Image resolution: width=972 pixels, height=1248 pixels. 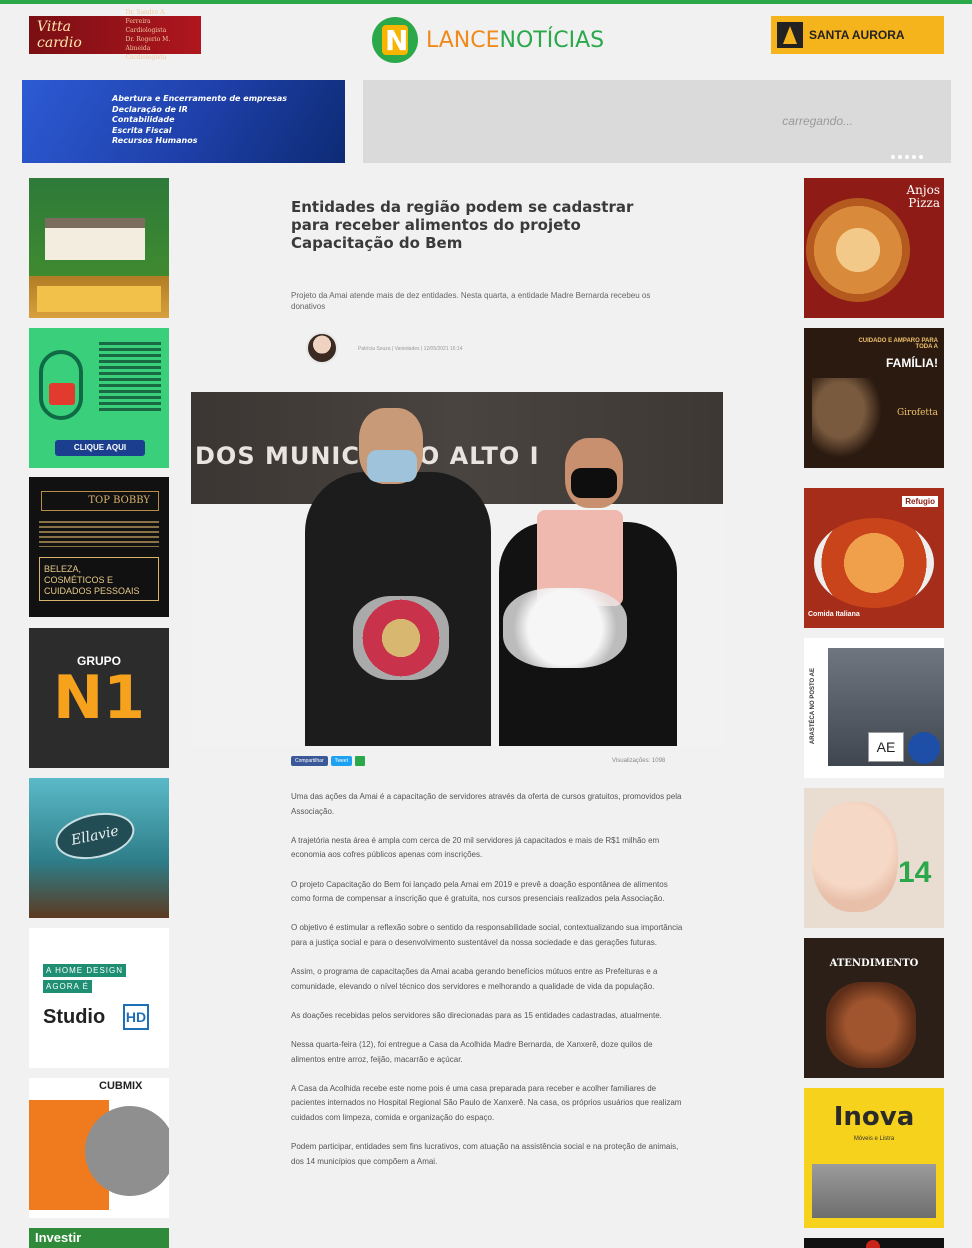 What do you see at coordinates (95, 836) in the screenshot?
I see `ellavie-sign: Ellavie` at bounding box center [95, 836].